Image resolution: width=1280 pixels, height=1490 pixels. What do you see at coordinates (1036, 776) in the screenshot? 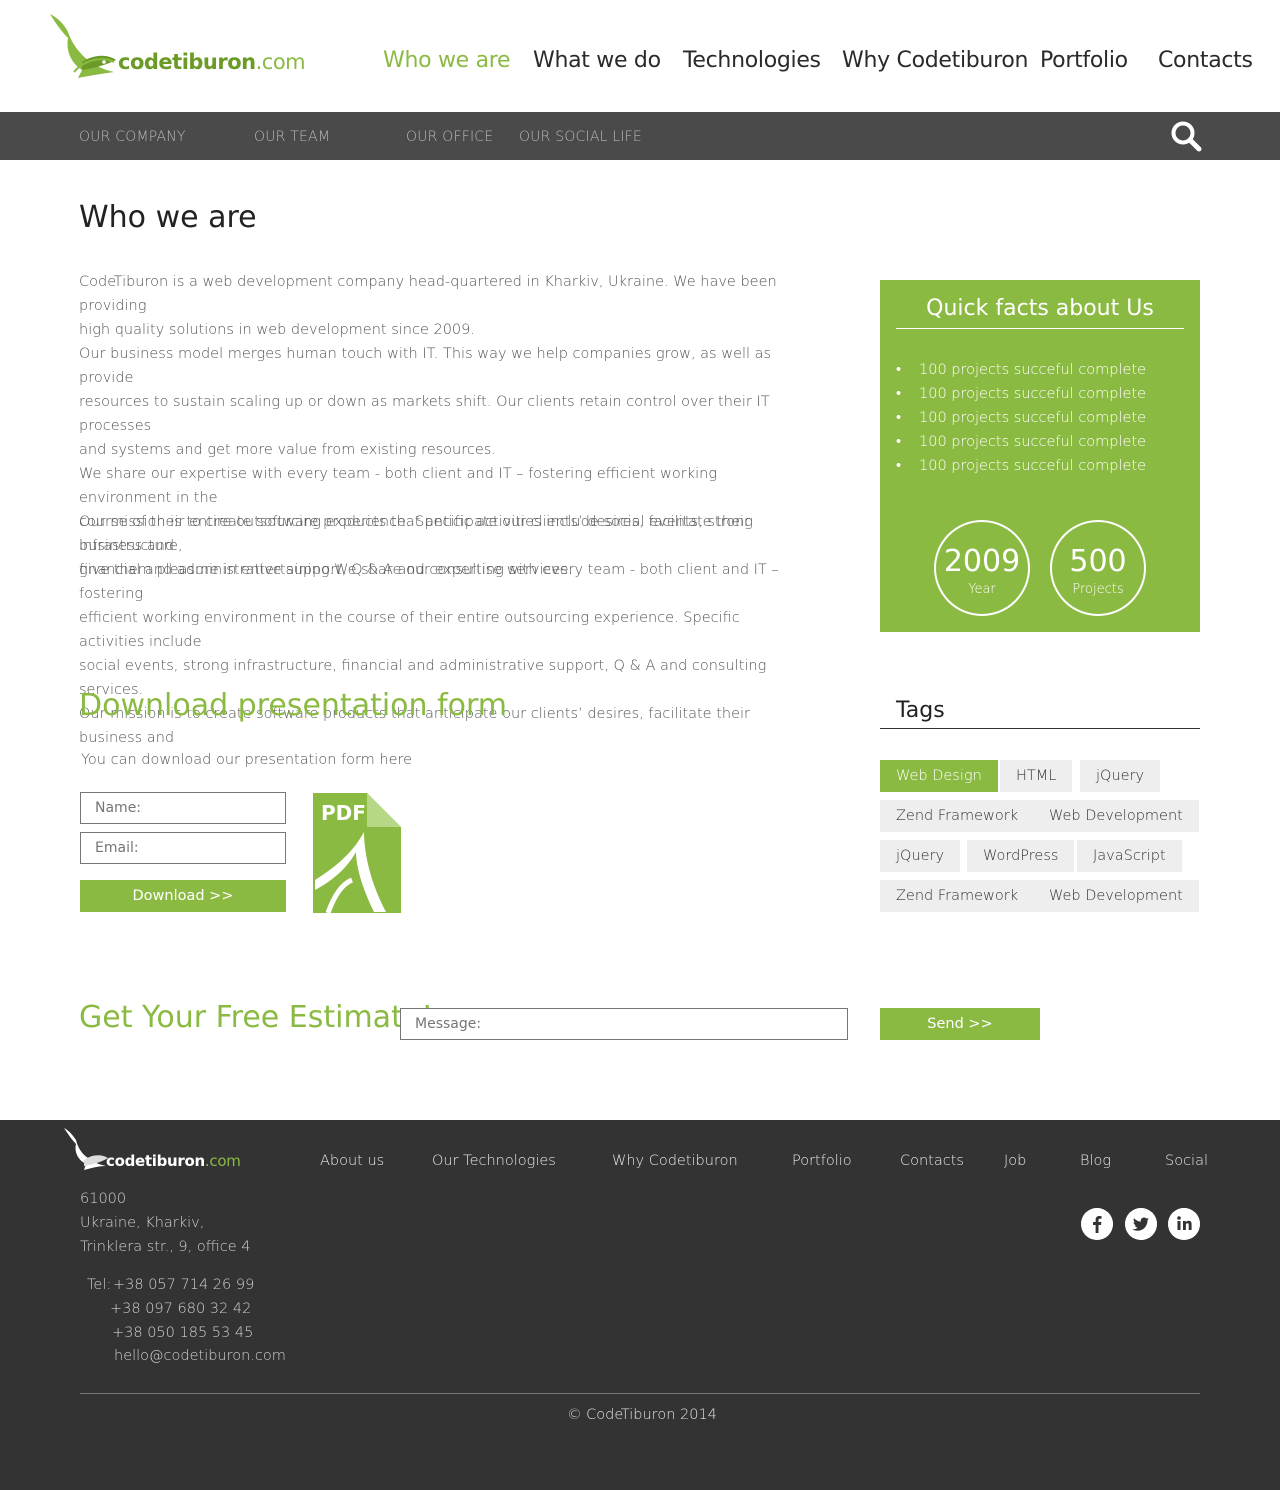
I see `tag-html: HTML` at bounding box center [1036, 776].